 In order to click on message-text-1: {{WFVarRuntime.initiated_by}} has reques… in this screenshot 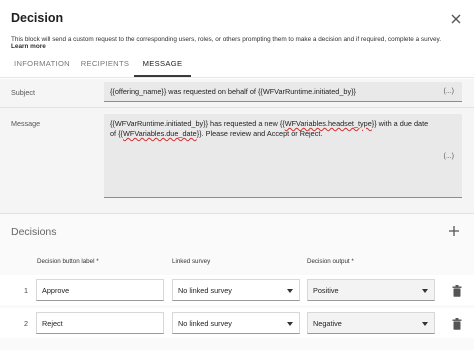, I will do `click(197, 123)`.